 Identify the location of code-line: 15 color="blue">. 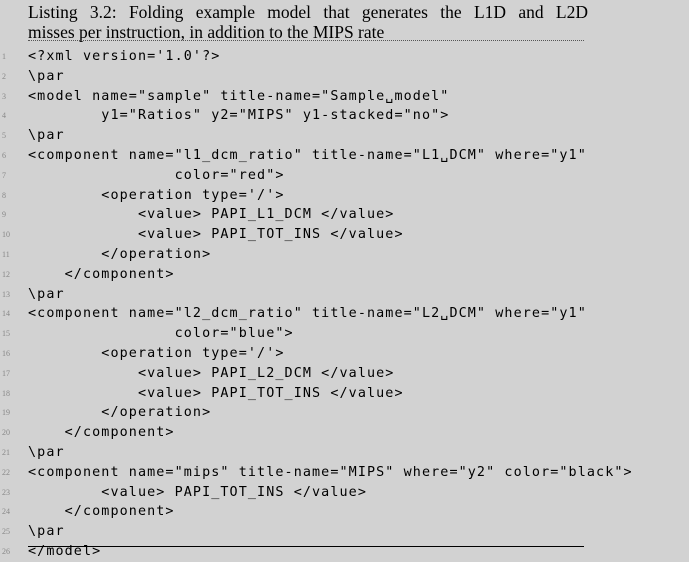
(344, 334).